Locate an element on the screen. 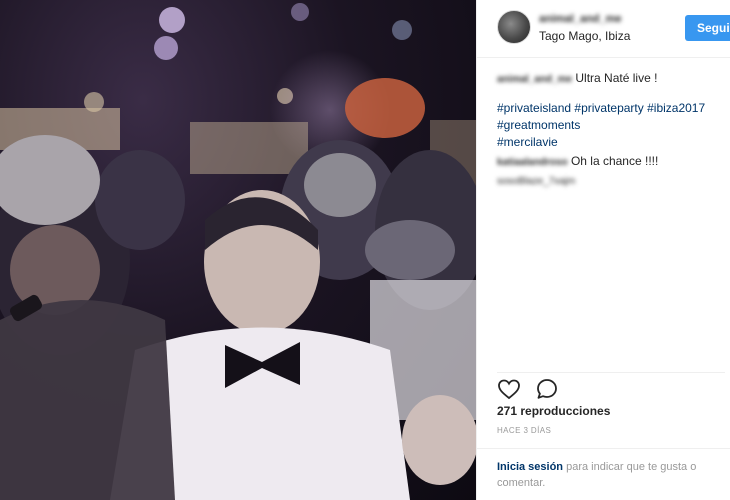 The height and width of the screenshot is (500, 730). post-timestamp: HACE 3 DÍAS is located at coordinates (524, 430).